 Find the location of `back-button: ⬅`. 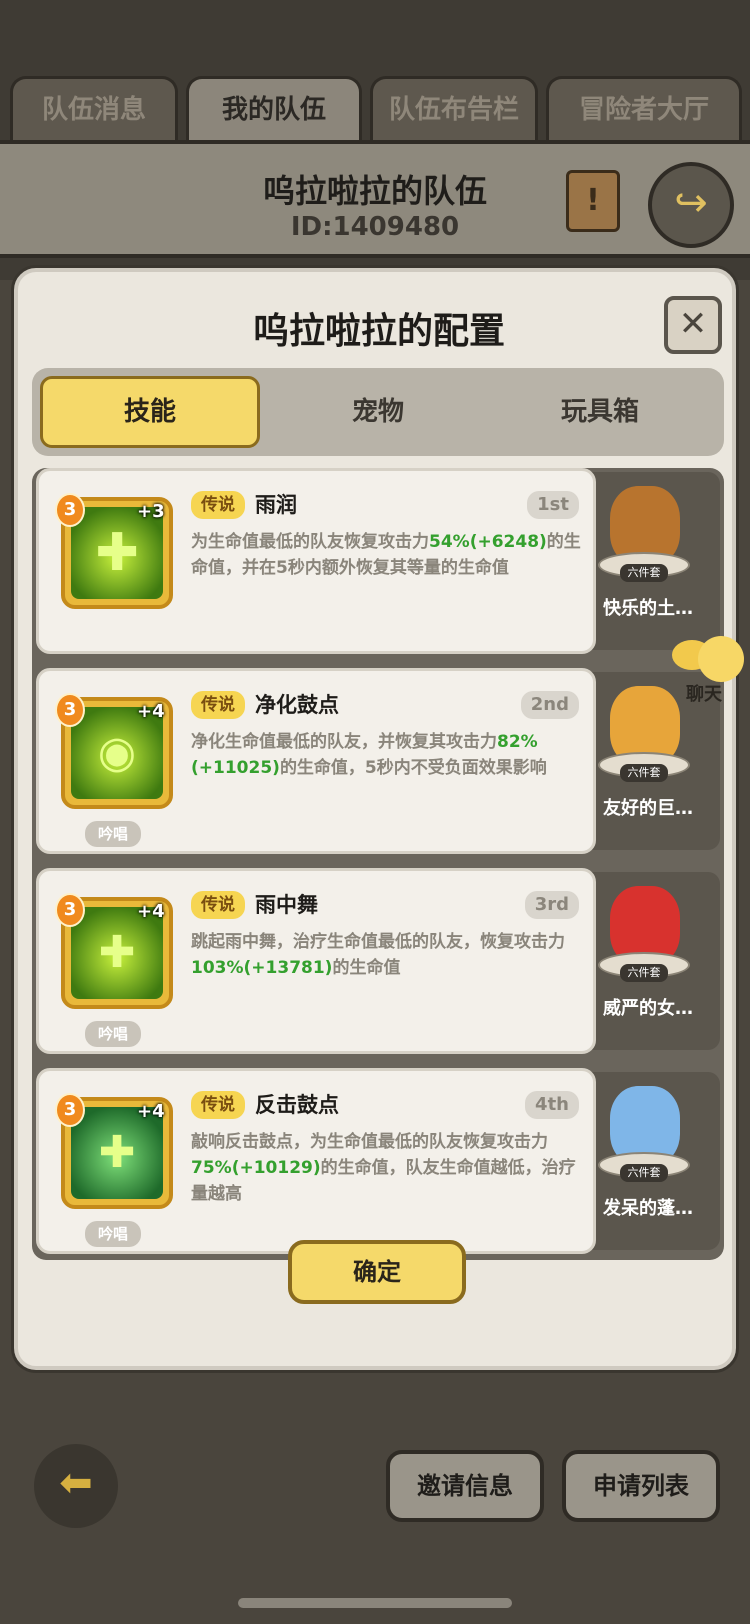

back-button: ⬅ is located at coordinates (76, 1486).